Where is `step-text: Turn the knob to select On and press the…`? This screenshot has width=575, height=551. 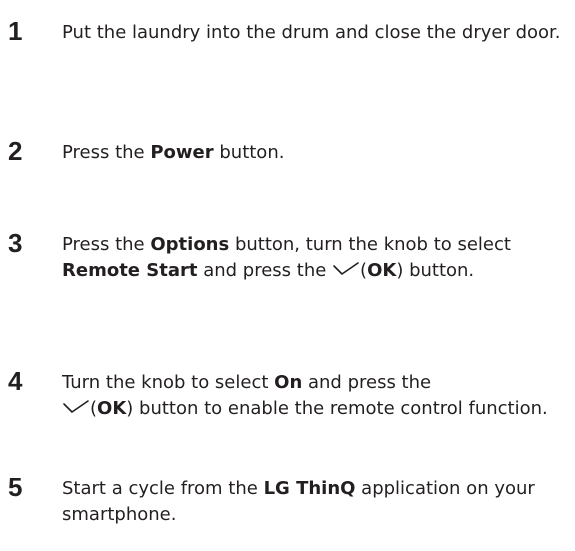 step-text: Turn the knob to select On and press the… is located at coordinates (312, 396).